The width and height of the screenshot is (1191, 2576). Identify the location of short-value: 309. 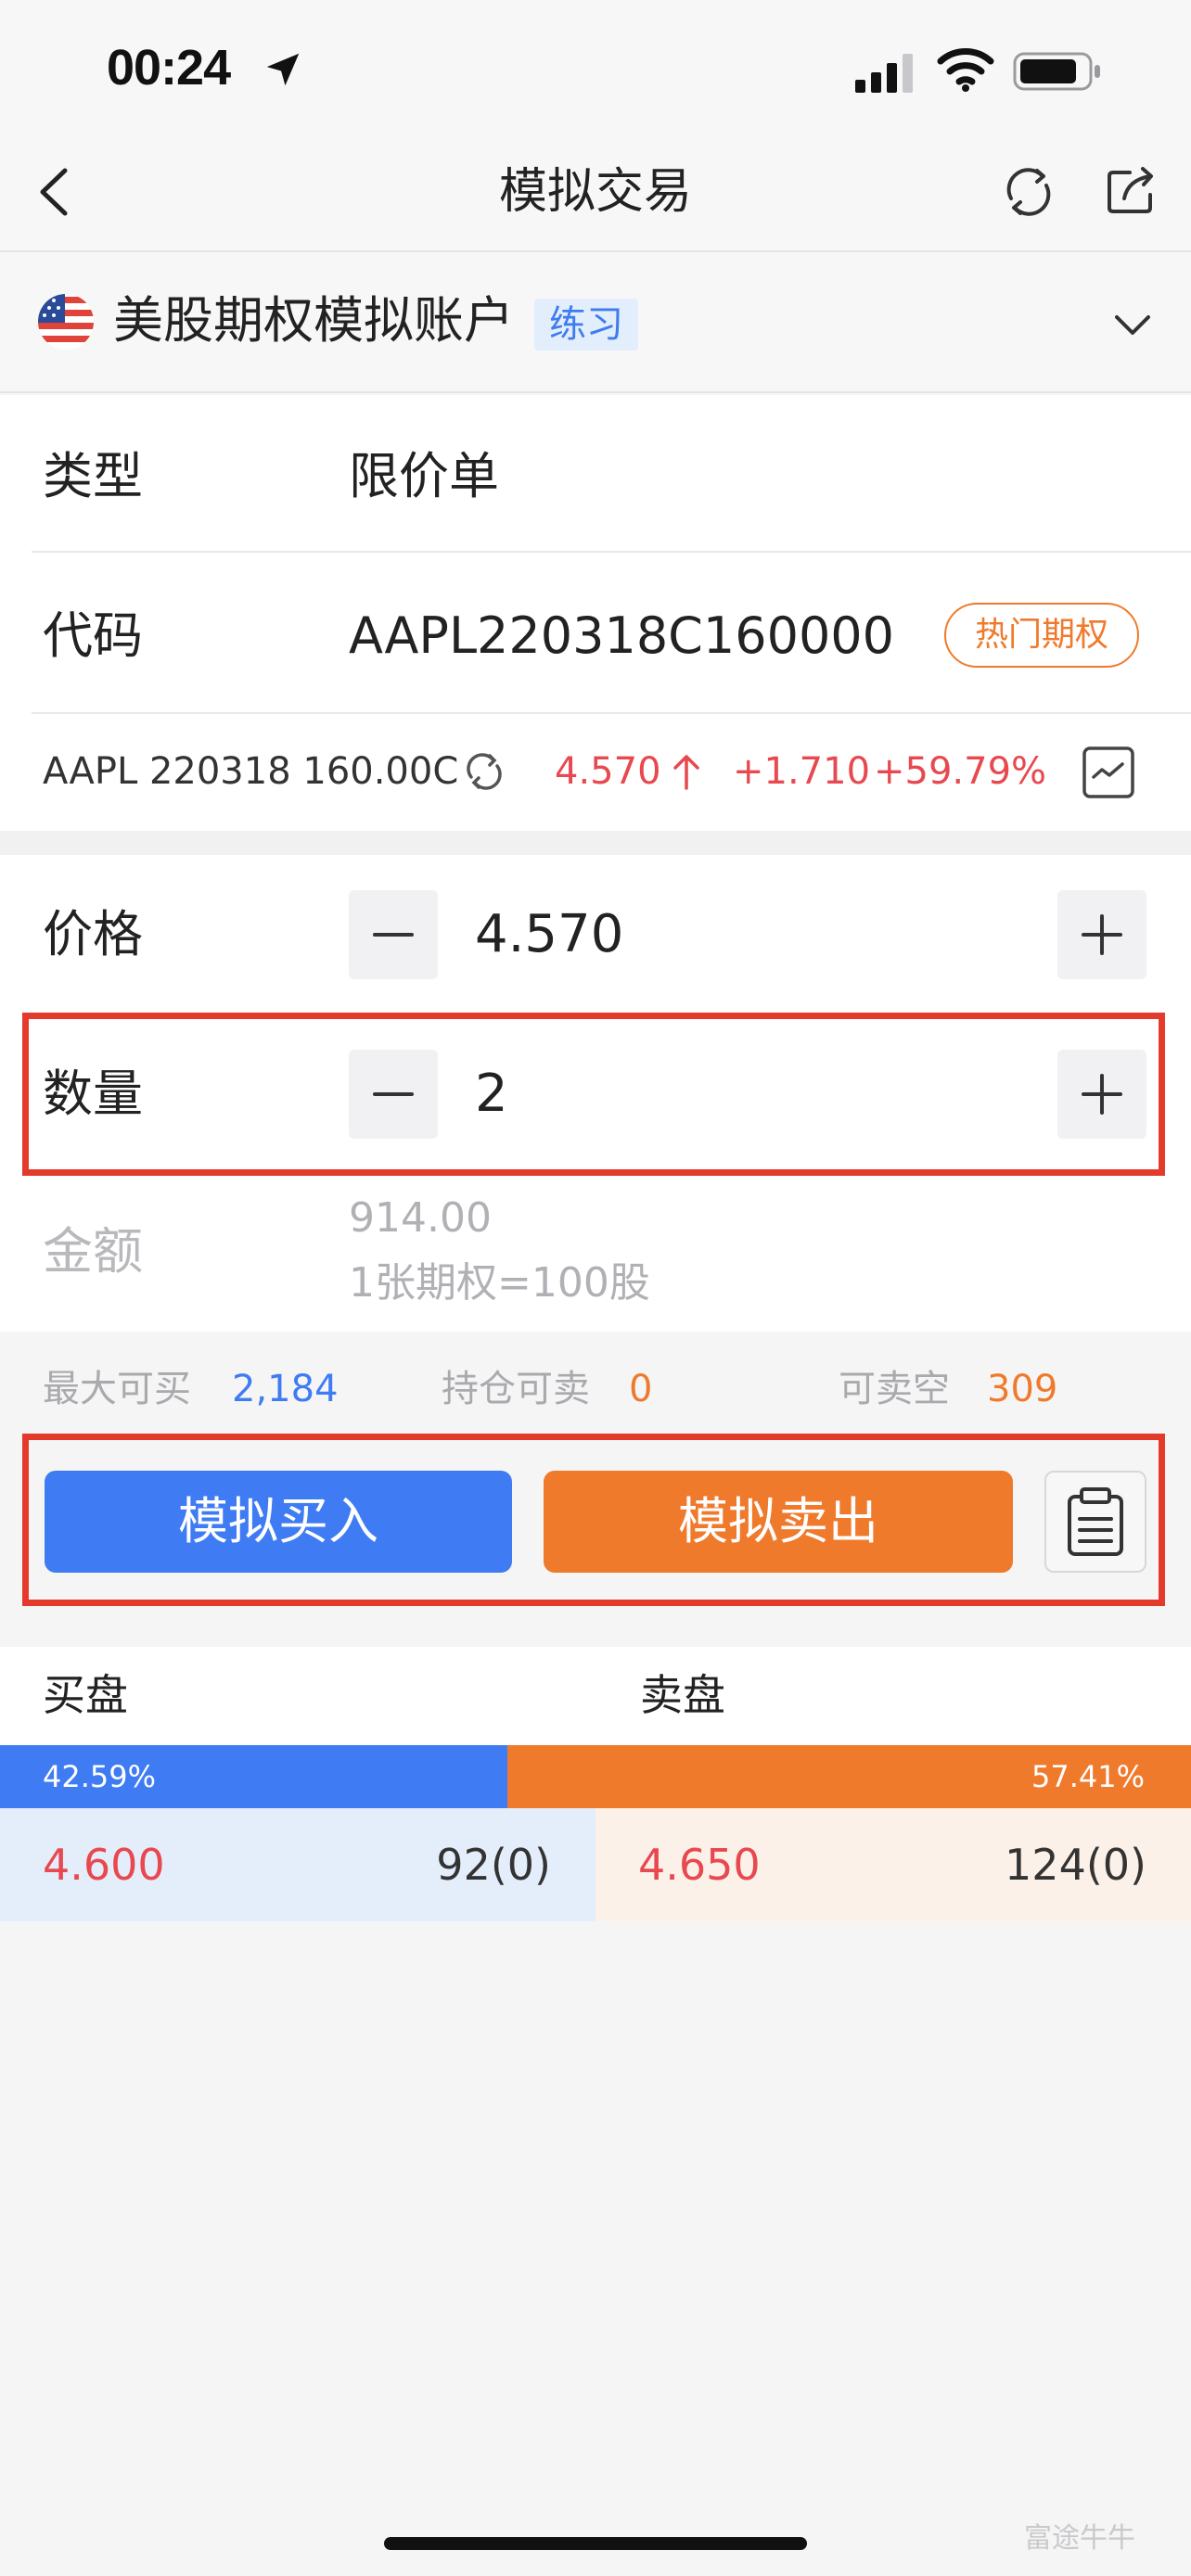
(1022, 1389).